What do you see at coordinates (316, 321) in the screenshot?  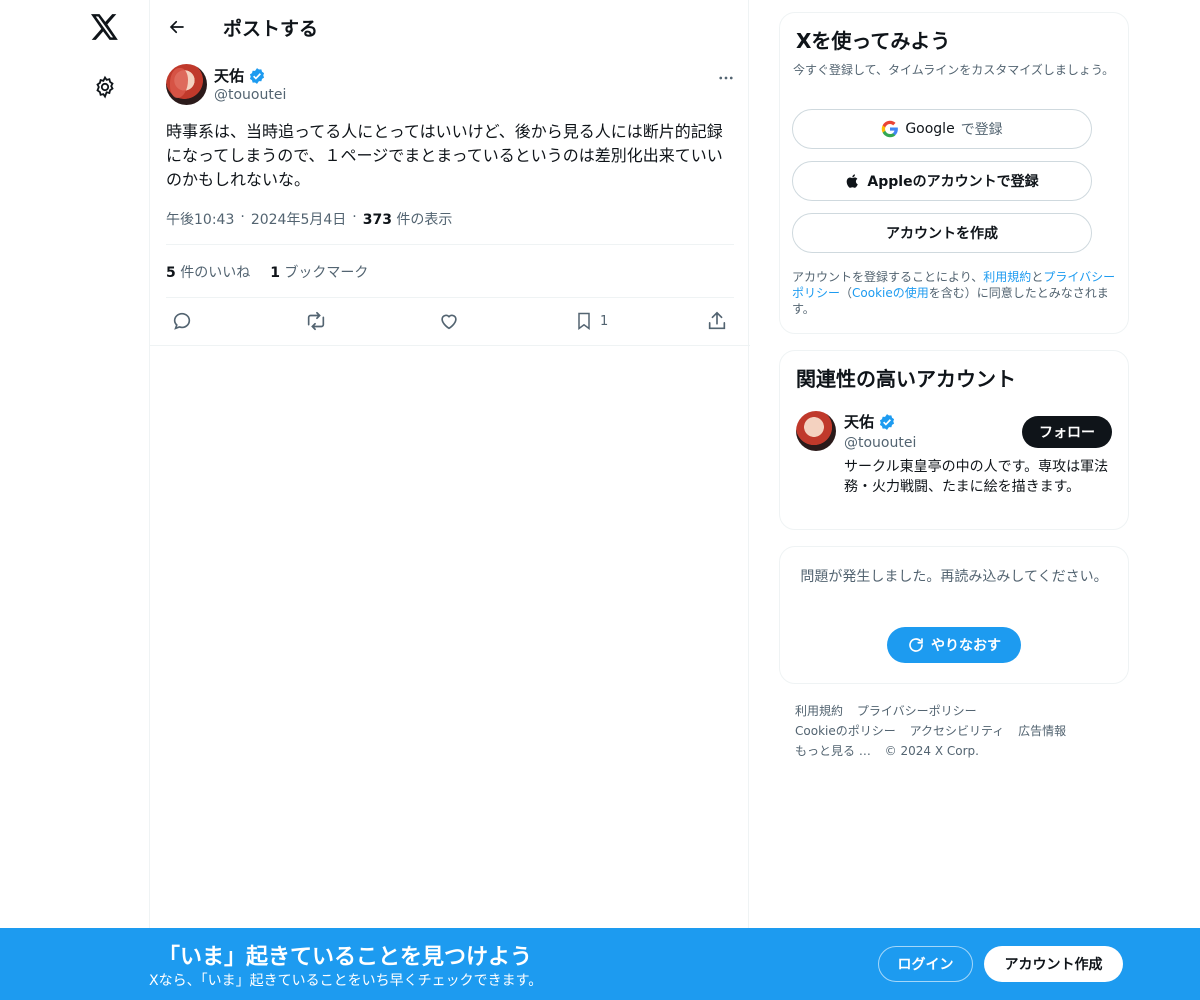 I see `repost-icon` at bounding box center [316, 321].